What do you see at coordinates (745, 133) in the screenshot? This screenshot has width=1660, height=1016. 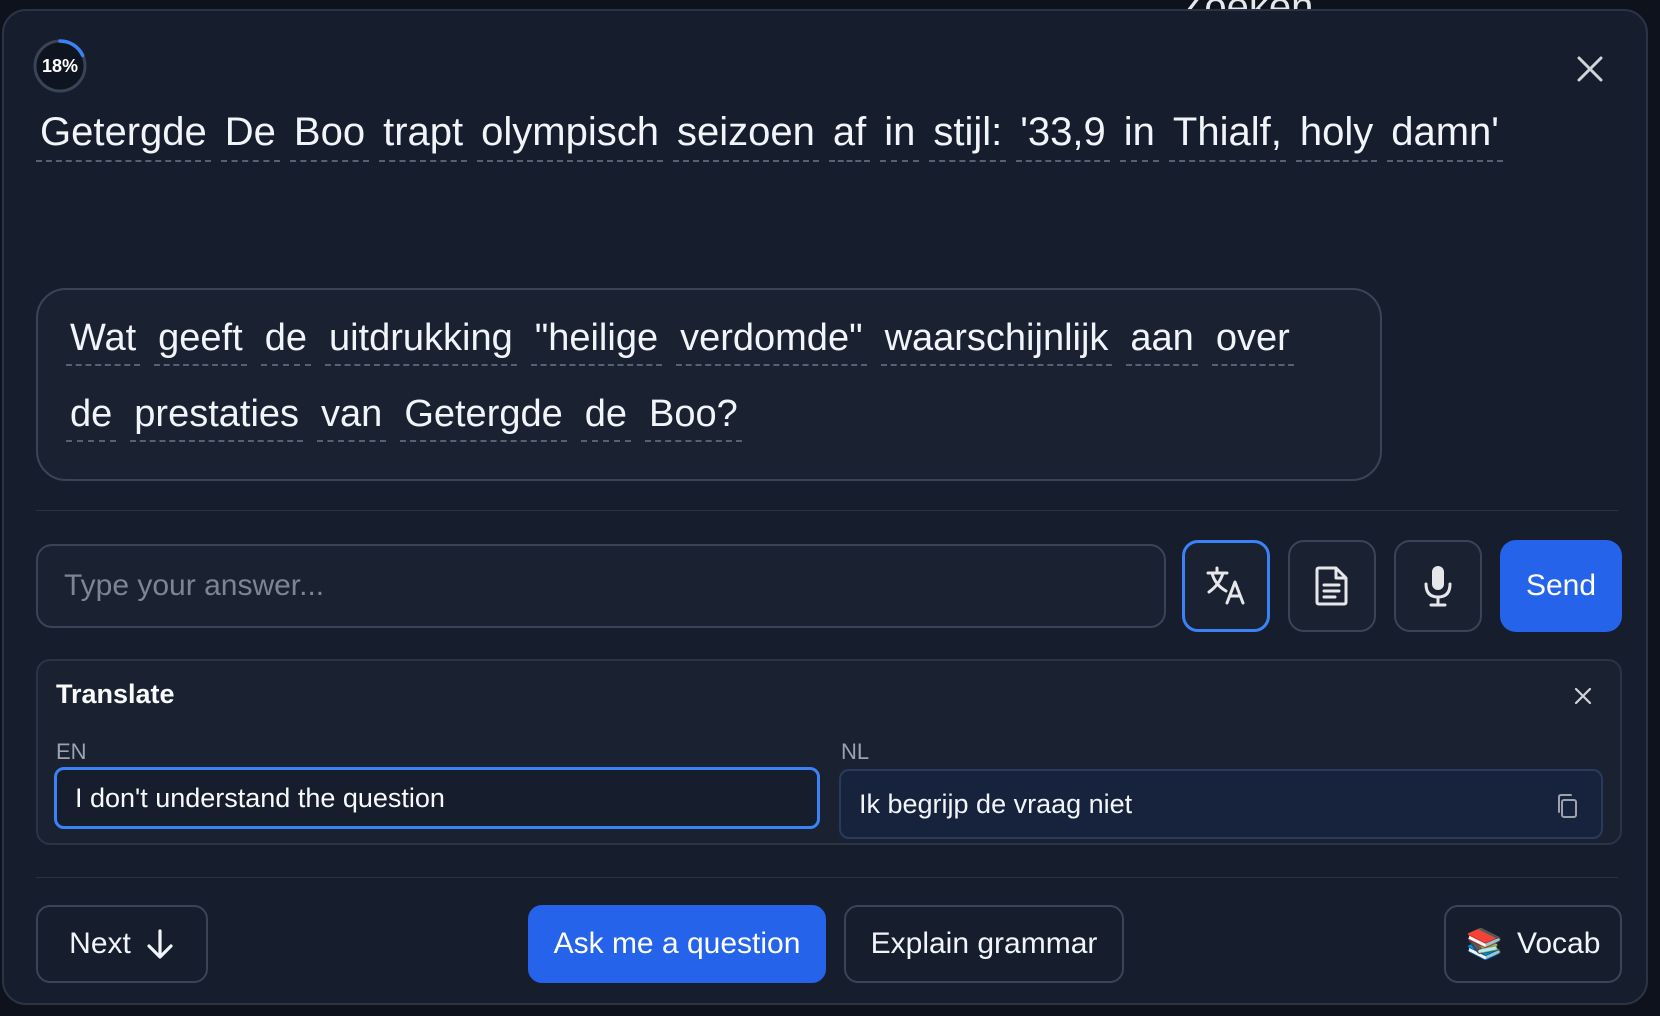 I see `sentence-word: seizoen` at bounding box center [745, 133].